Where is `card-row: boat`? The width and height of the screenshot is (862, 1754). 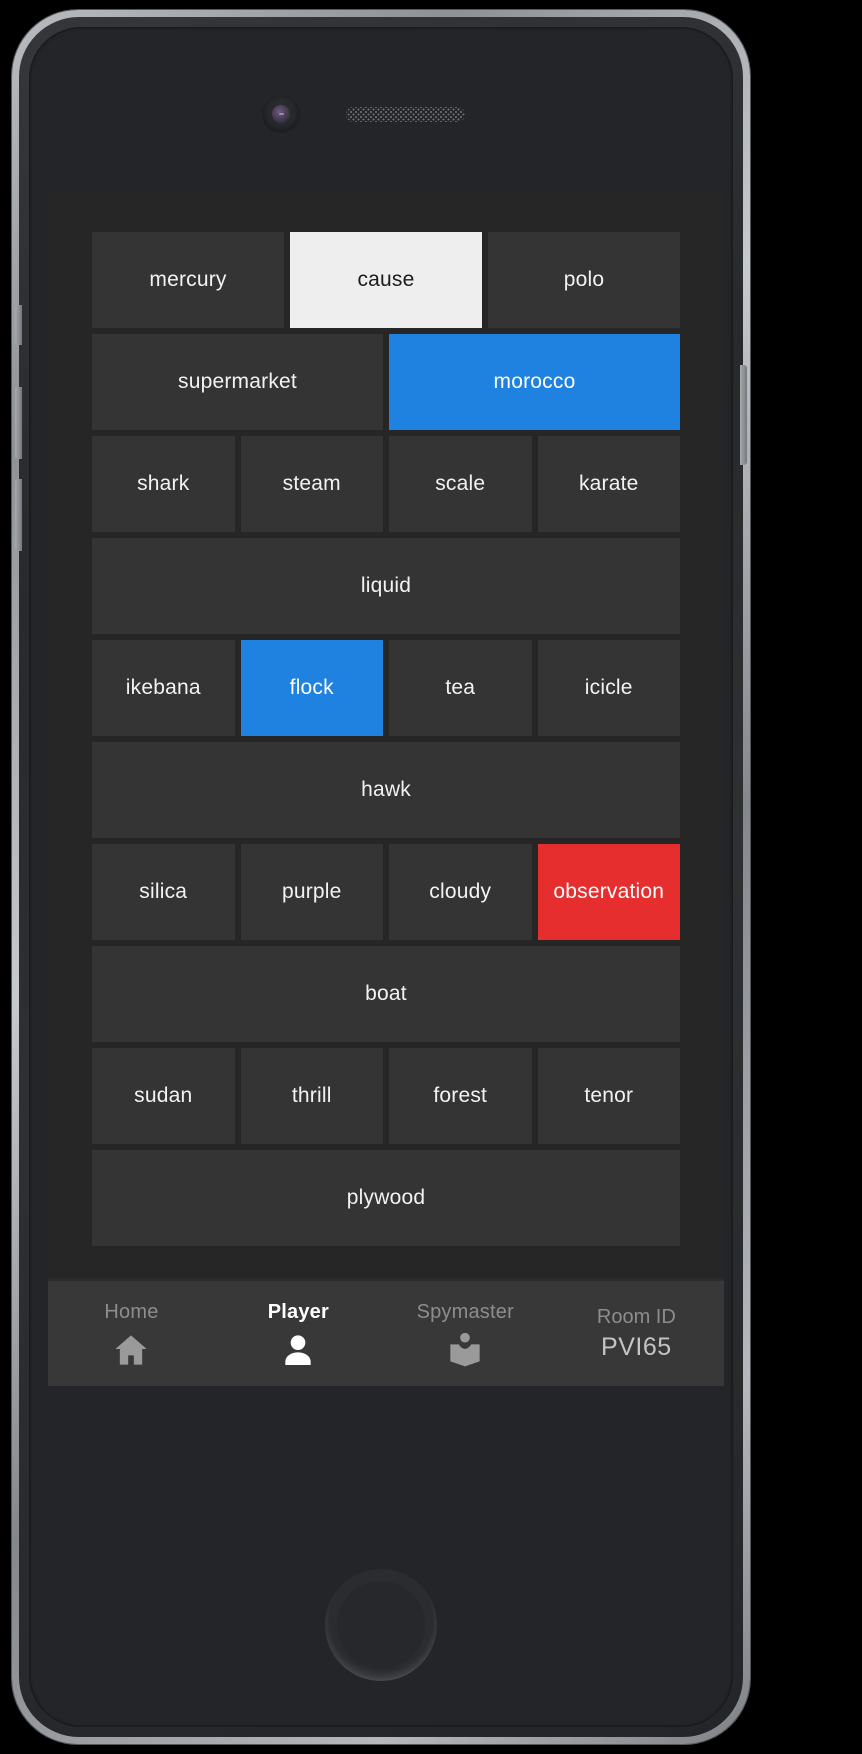
card-row: boat is located at coordinates (386, 994).